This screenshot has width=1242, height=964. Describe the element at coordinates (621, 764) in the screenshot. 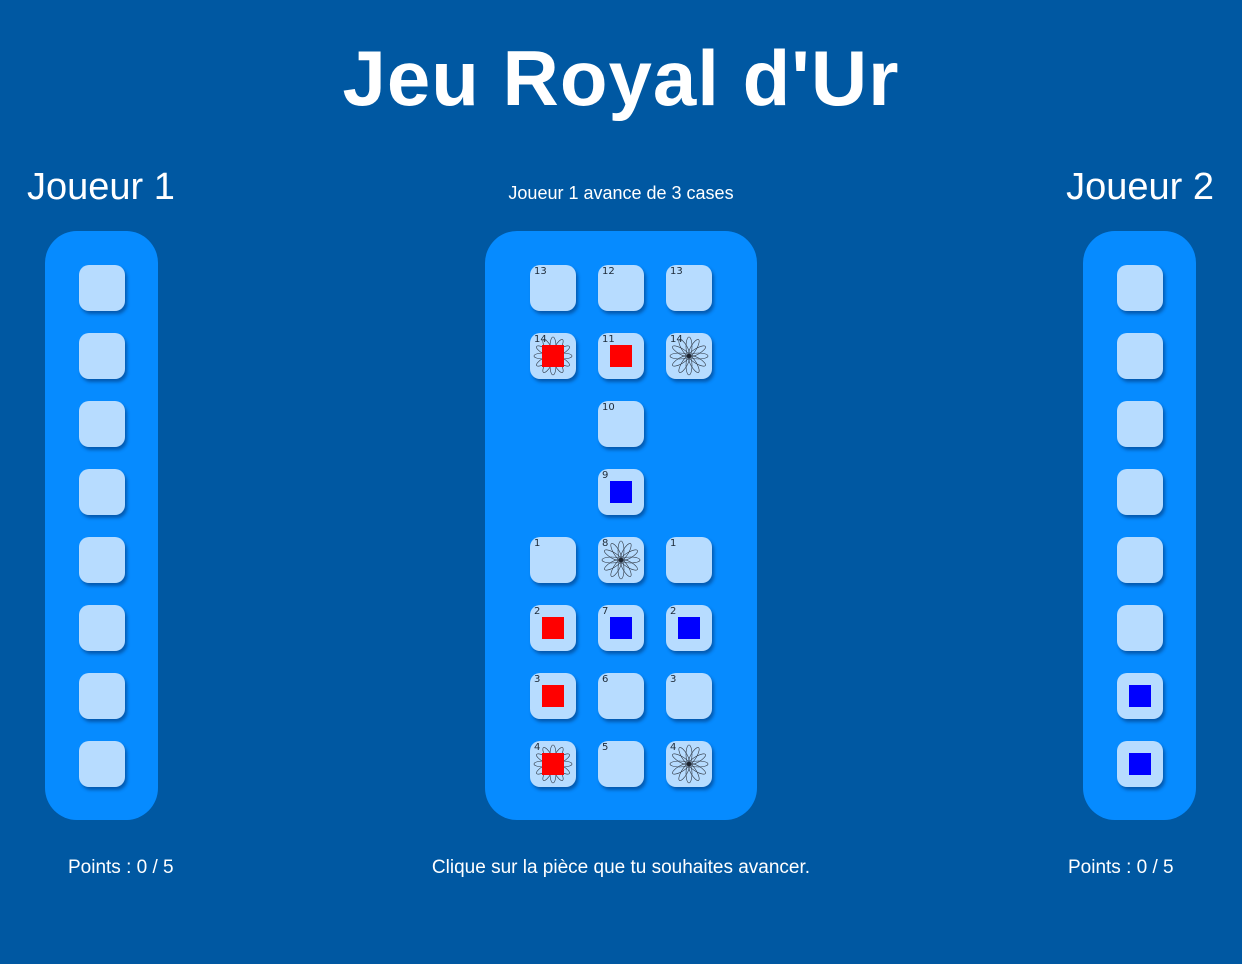

I see `board-square: 5` at that location.